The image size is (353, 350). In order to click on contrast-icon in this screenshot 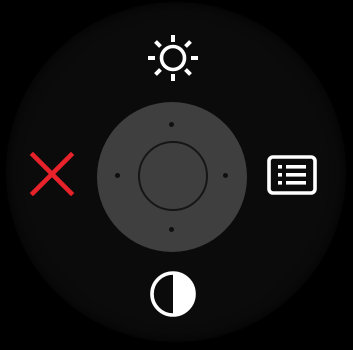, I will do `click(173, 294)`.